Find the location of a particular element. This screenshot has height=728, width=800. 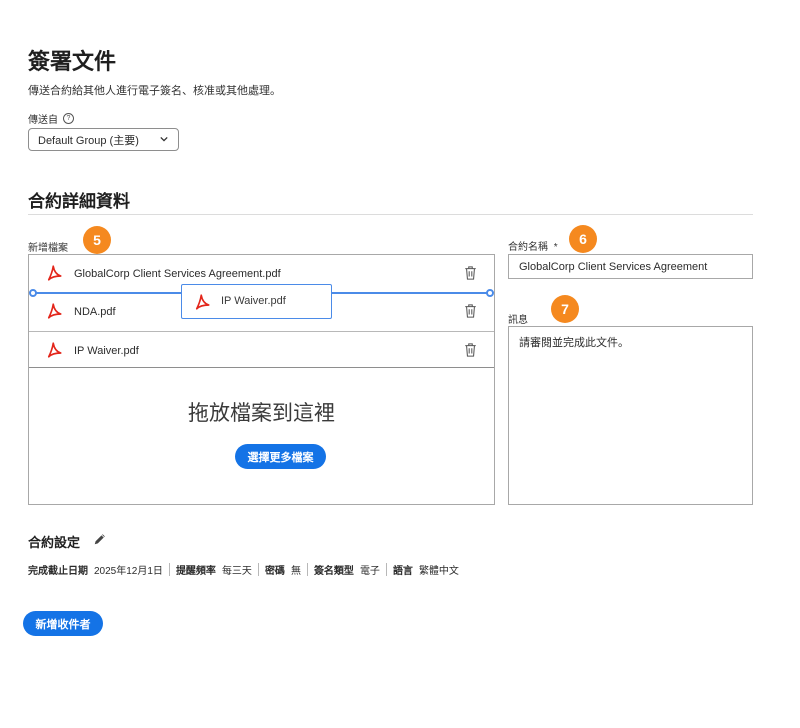

settings-title: 合約設定 is located at coordinates (54, 542).